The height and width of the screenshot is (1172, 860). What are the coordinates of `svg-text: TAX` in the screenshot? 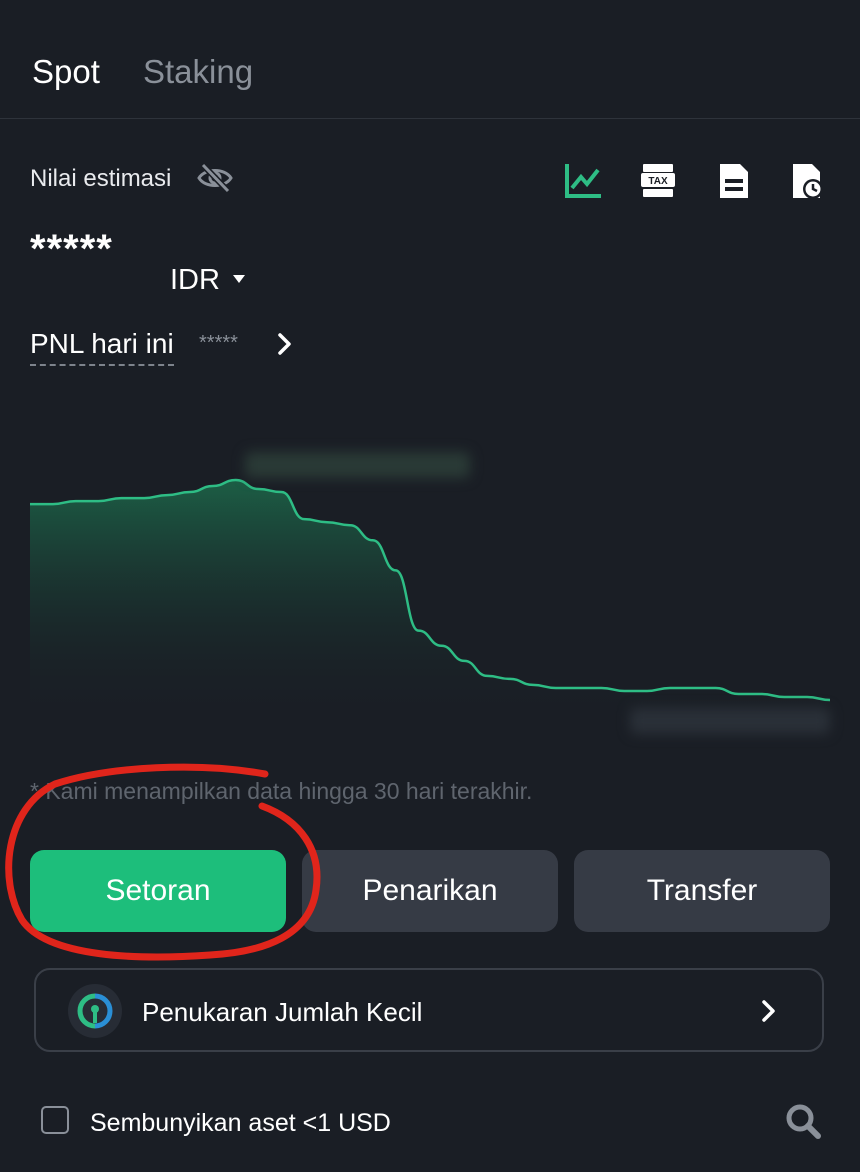 It's located at (658, 181).